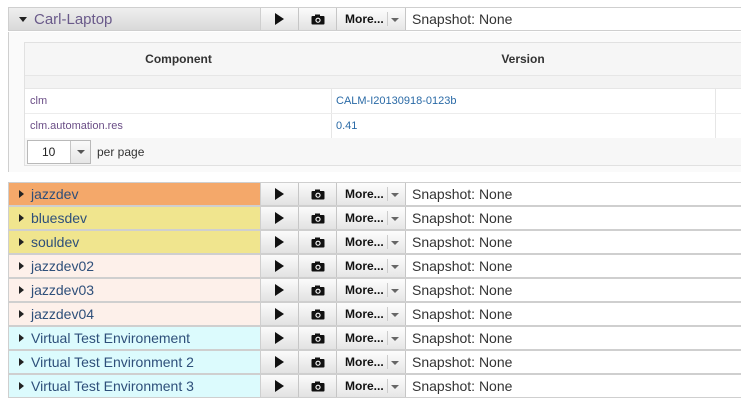  Describe the element at coordinates (178, 126) in the screenshot. I see `component-cell: clm.automation.res` at that location.